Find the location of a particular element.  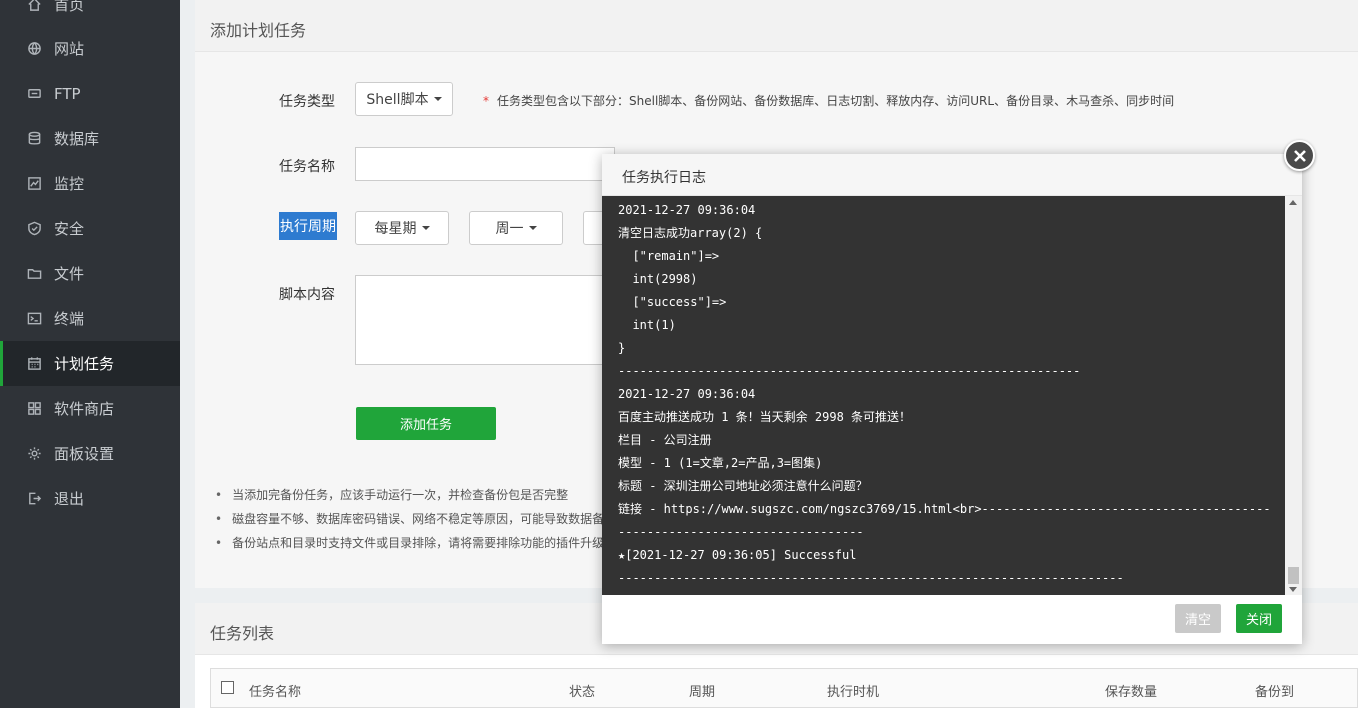

note-item: 磁盘容量不够、数据库密码错误、网络不稳定等原因，可能导致数据备 is located at coordinates (409, 518).